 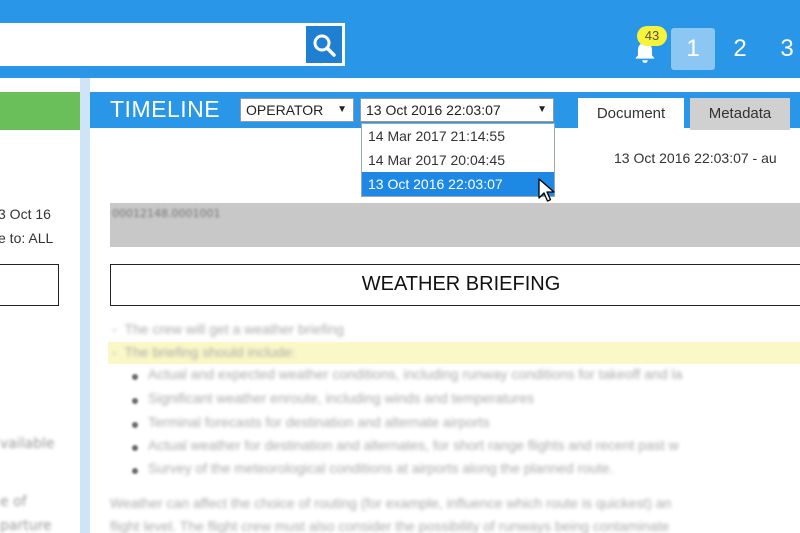 I want to click on left-visibility-text: e to: ALL, so click(x=27, y=238).